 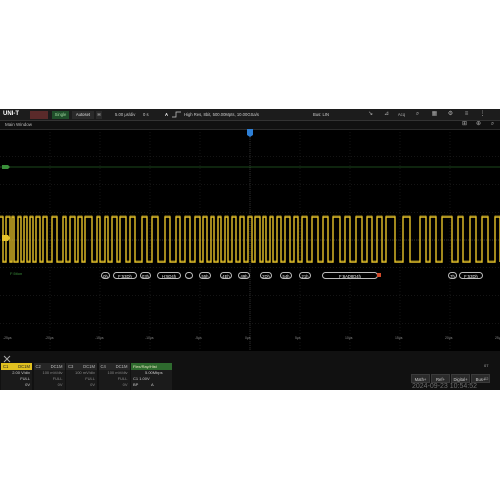 What do you see at coordinates (39, 114) in the screenshot?
I see `run-stop-button` at bounding box center [39, 114].